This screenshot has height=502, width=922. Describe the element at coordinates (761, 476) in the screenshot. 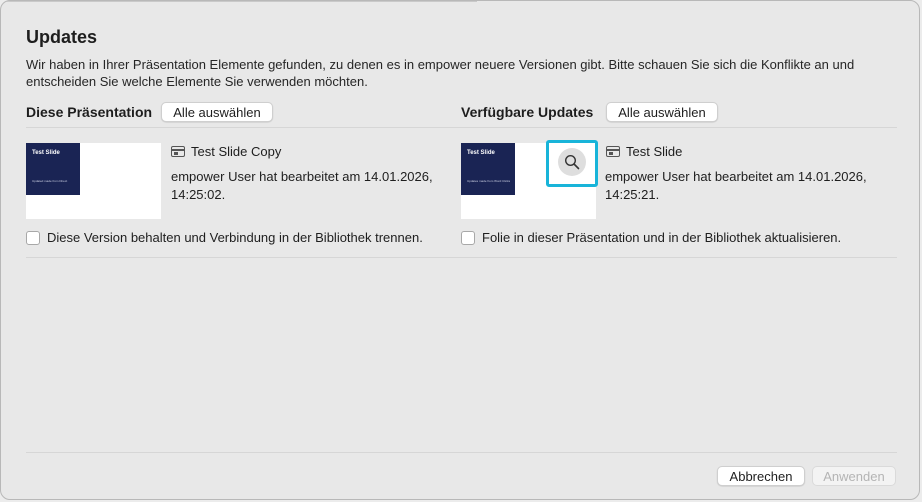

I see `cancel-button: Abbrechen` at that location.